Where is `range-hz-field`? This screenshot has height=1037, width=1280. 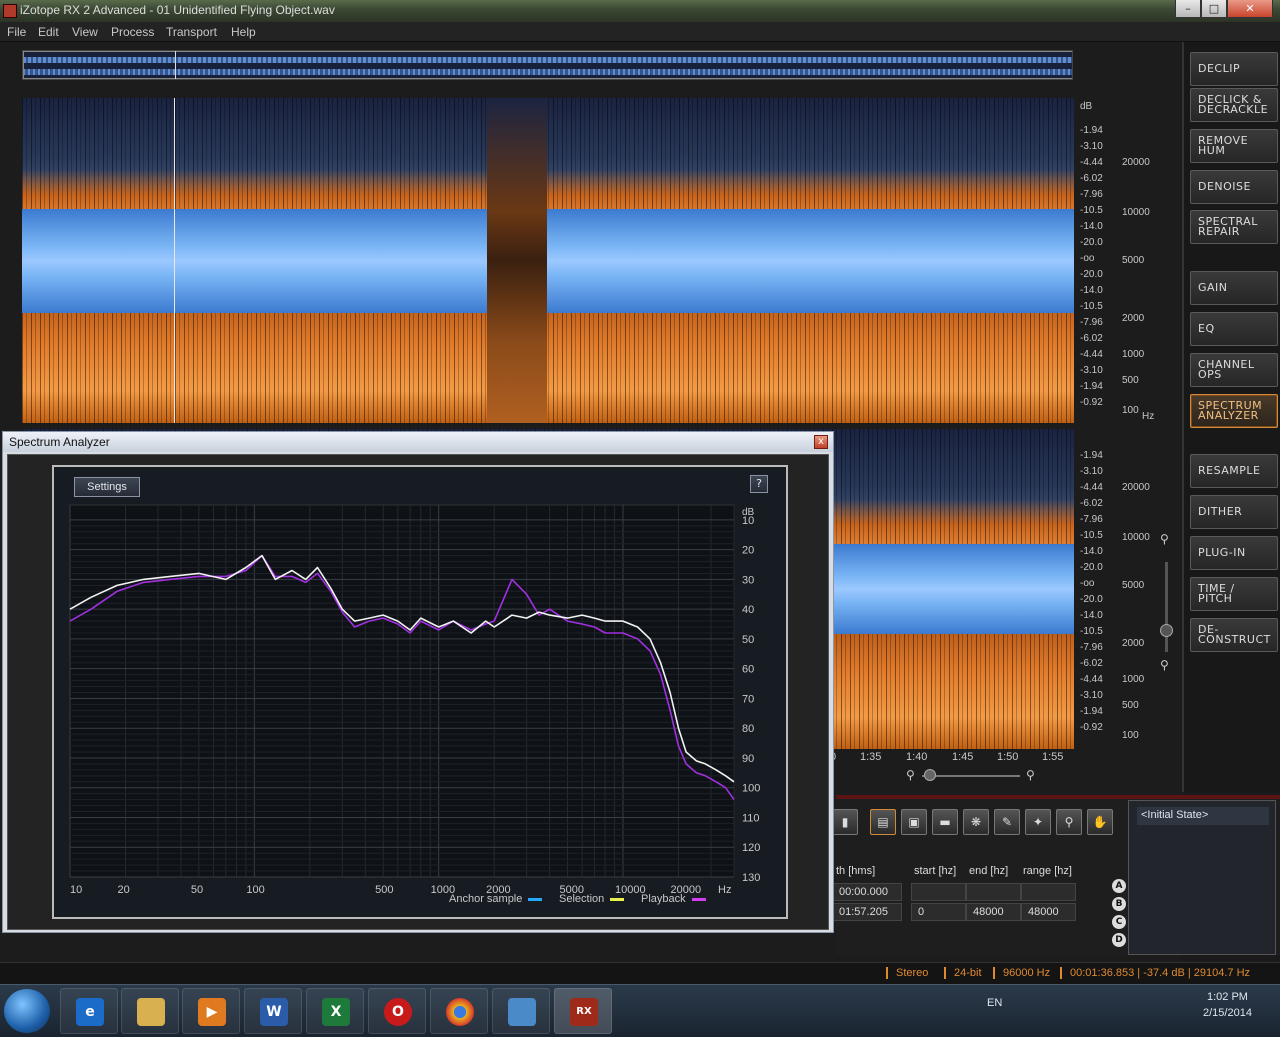 range-hz-field is located at coordinates (1048, 892).